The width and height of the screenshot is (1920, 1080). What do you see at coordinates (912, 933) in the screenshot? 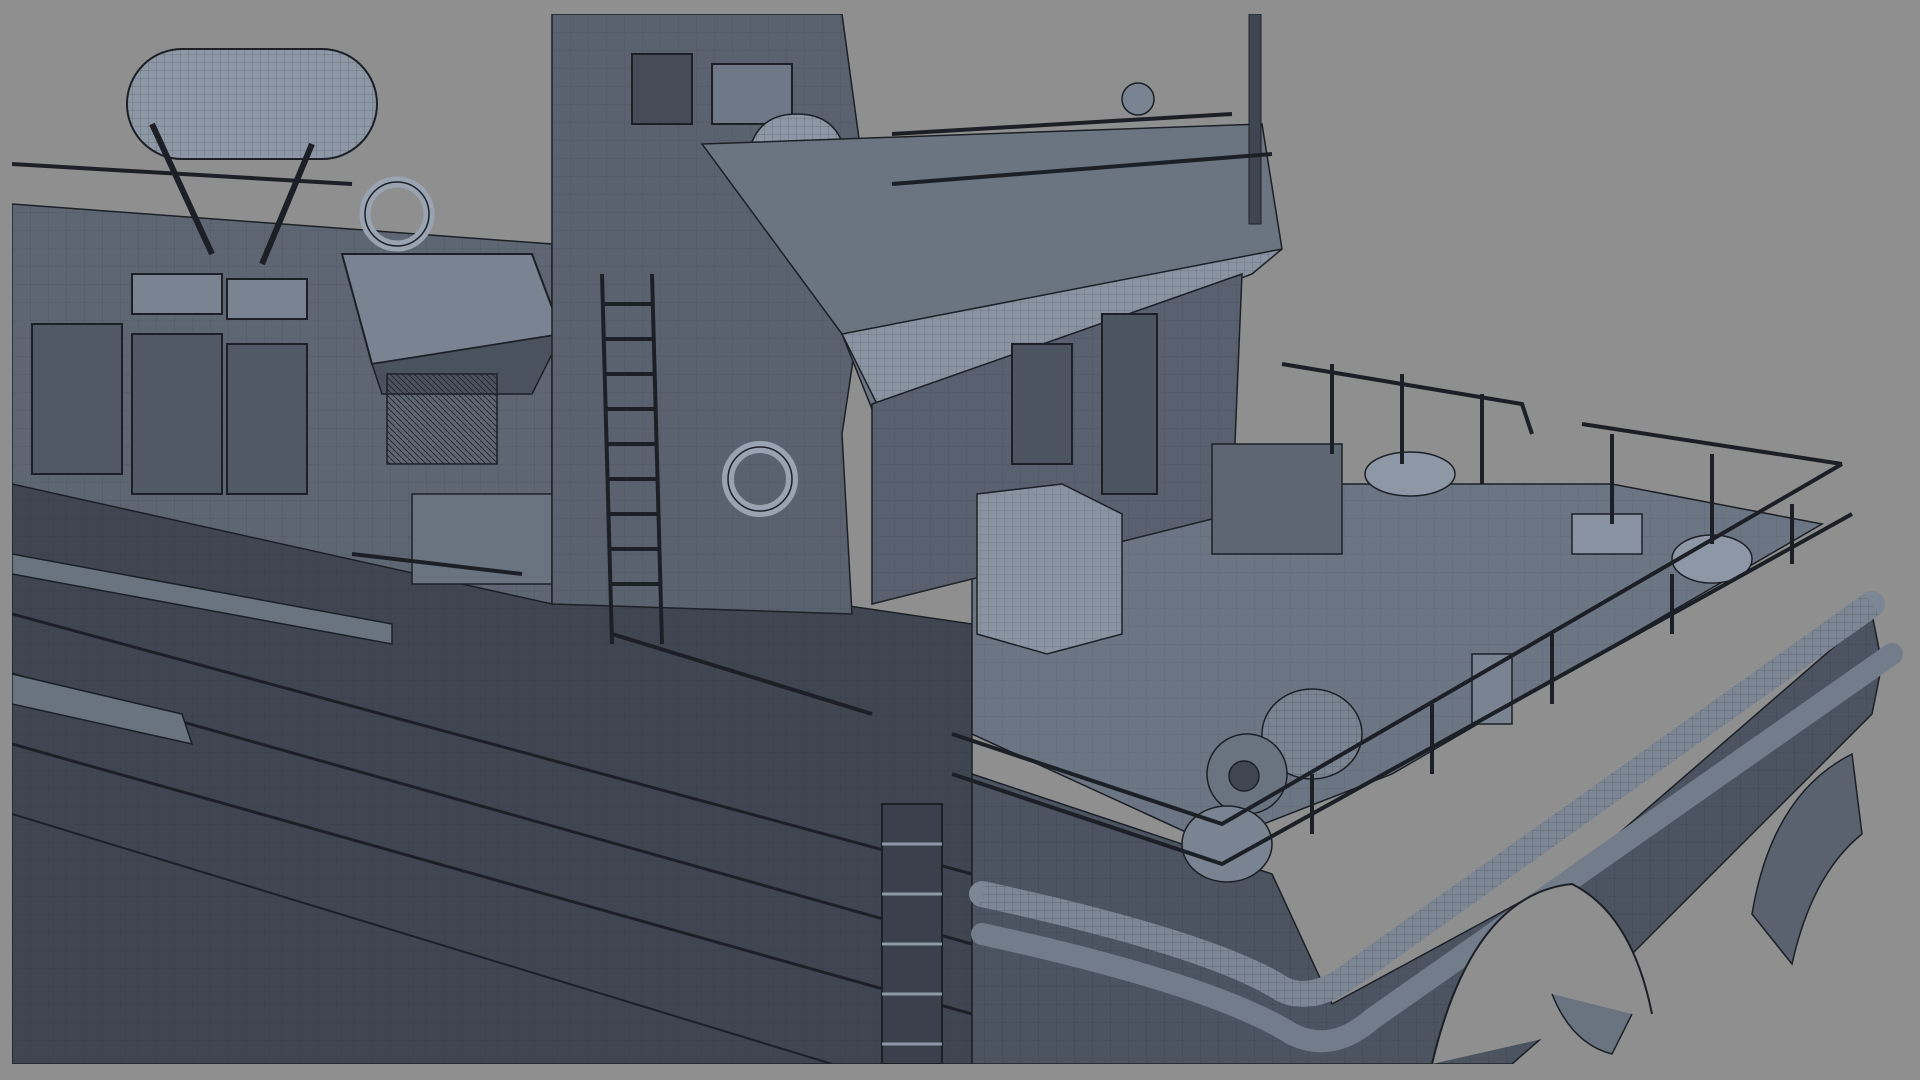
I see `hull-ladder` at bounding box center [912, 933].